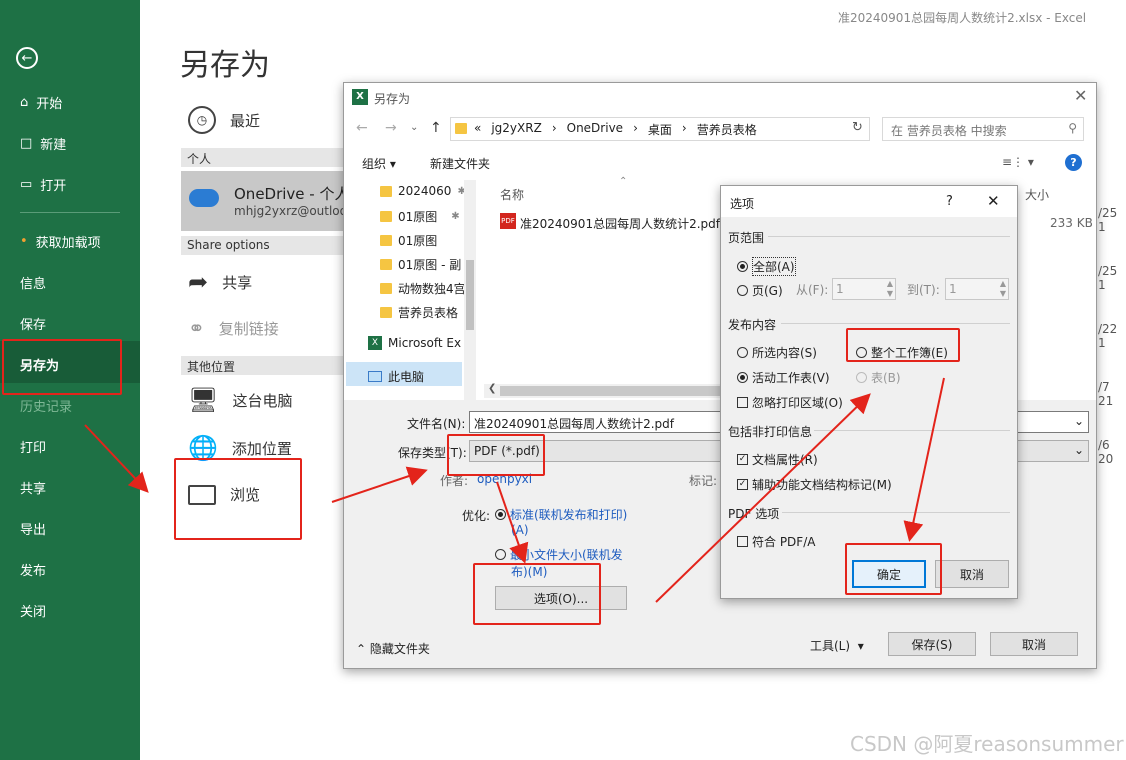  Describe the element at coordinates (987, 744) in the screenshot. I see `watermark: CSDN @阿夏reasonsummer` at that location.